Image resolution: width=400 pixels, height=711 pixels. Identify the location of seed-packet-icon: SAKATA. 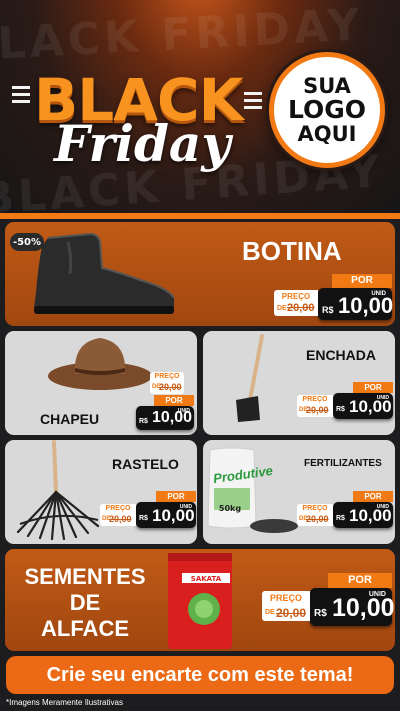
(200, 601).